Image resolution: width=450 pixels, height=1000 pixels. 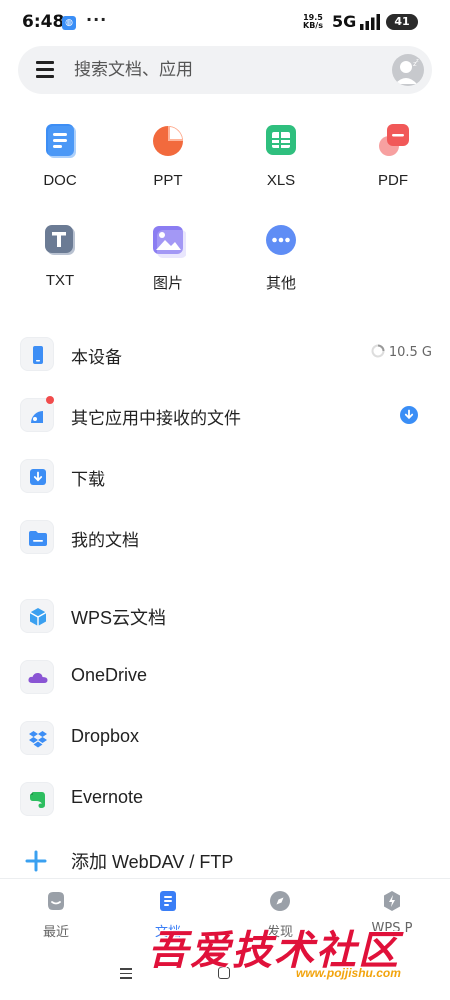 I want to click on cloud-onedrive-label: OneDrive, so click(x=109, y=675).